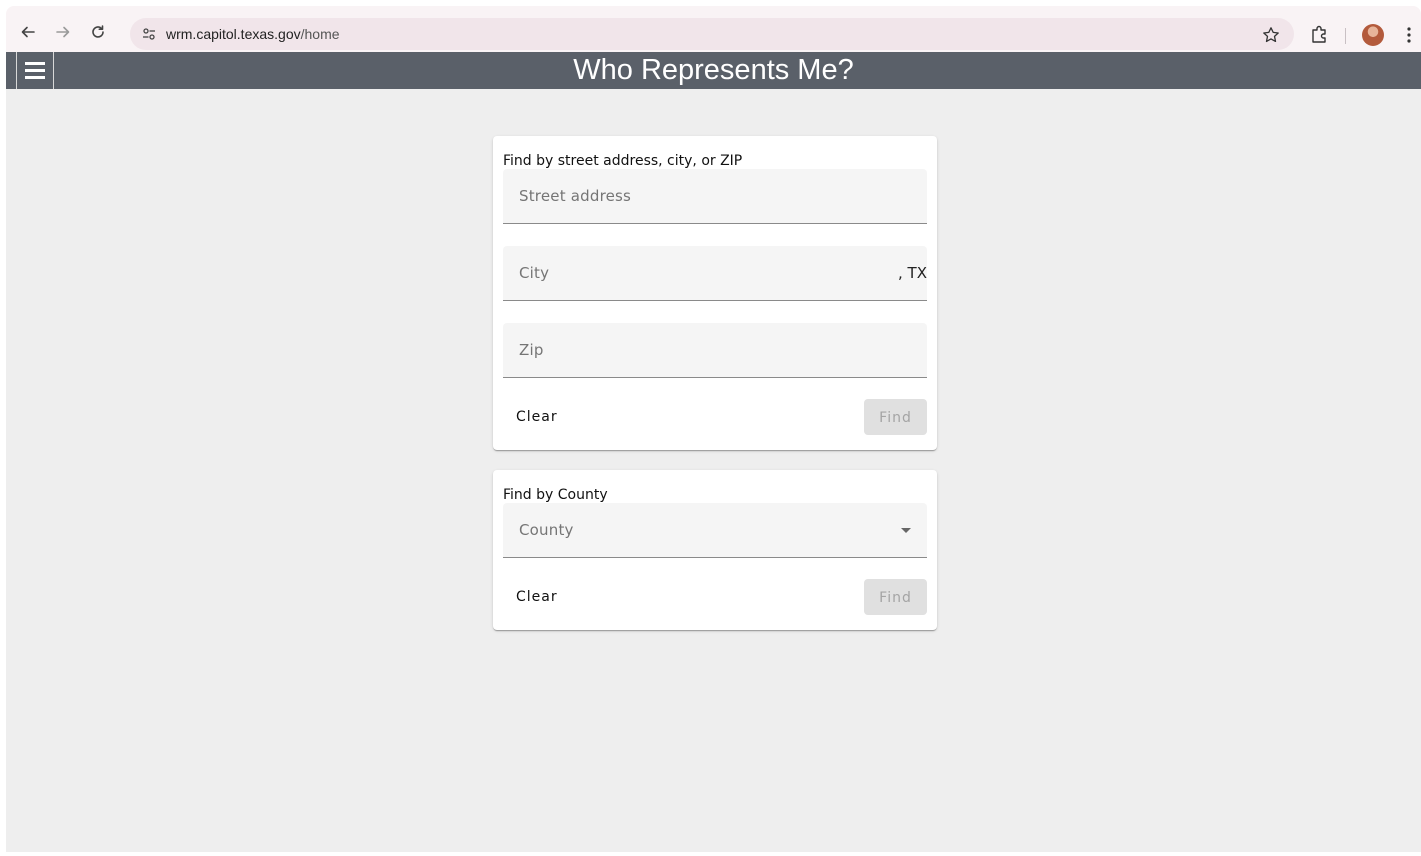 The height and width of the screenshot is (856, 1421). I want to click on county-placeholder: County, so click(546, 530).